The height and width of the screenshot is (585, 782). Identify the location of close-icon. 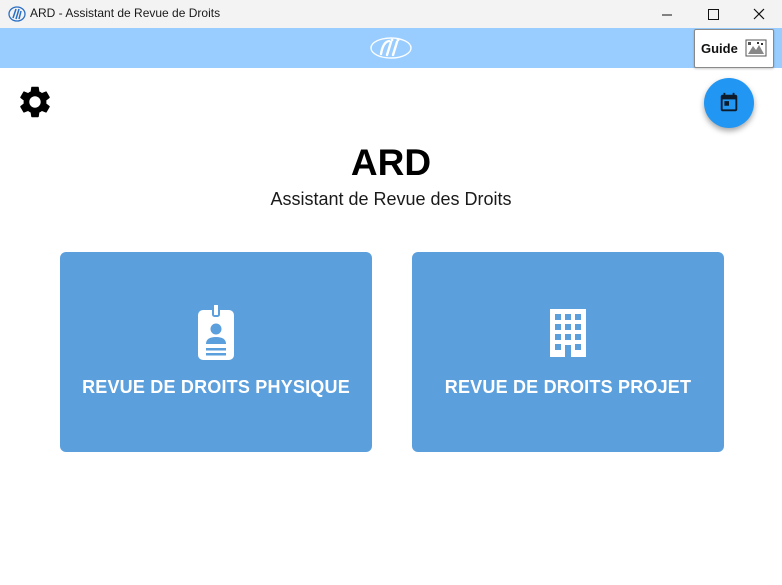
(759, 14).